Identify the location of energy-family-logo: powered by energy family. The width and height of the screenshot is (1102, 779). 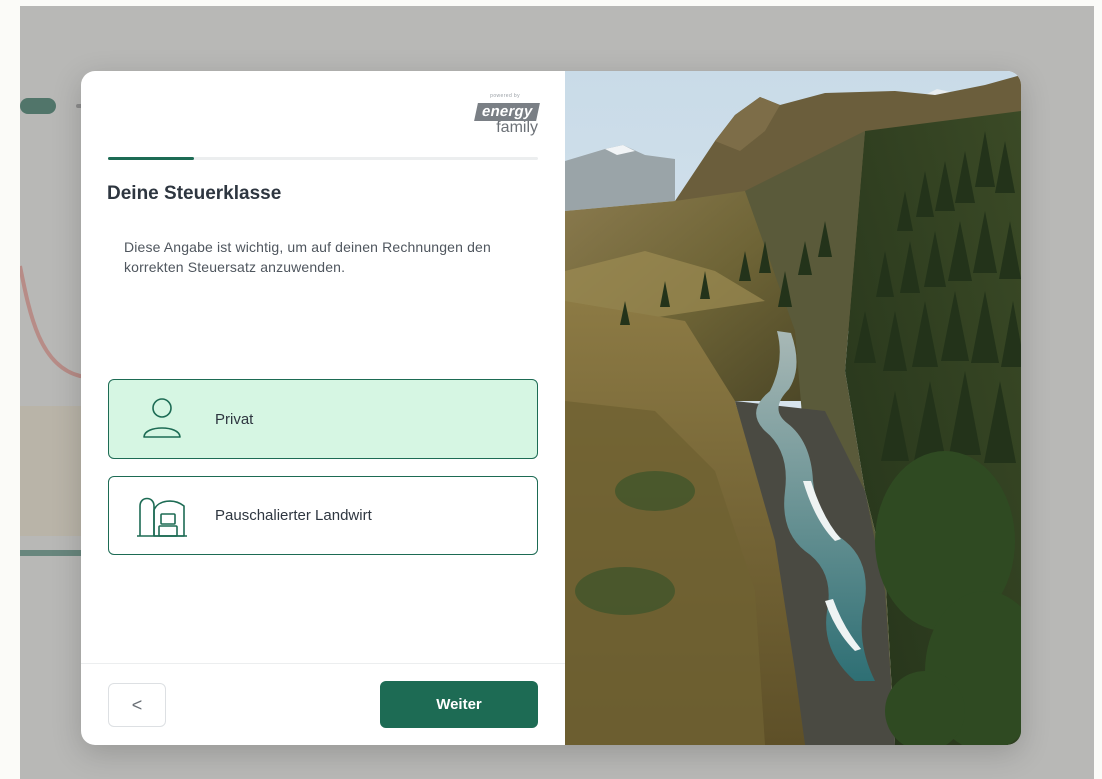
(484, 114).